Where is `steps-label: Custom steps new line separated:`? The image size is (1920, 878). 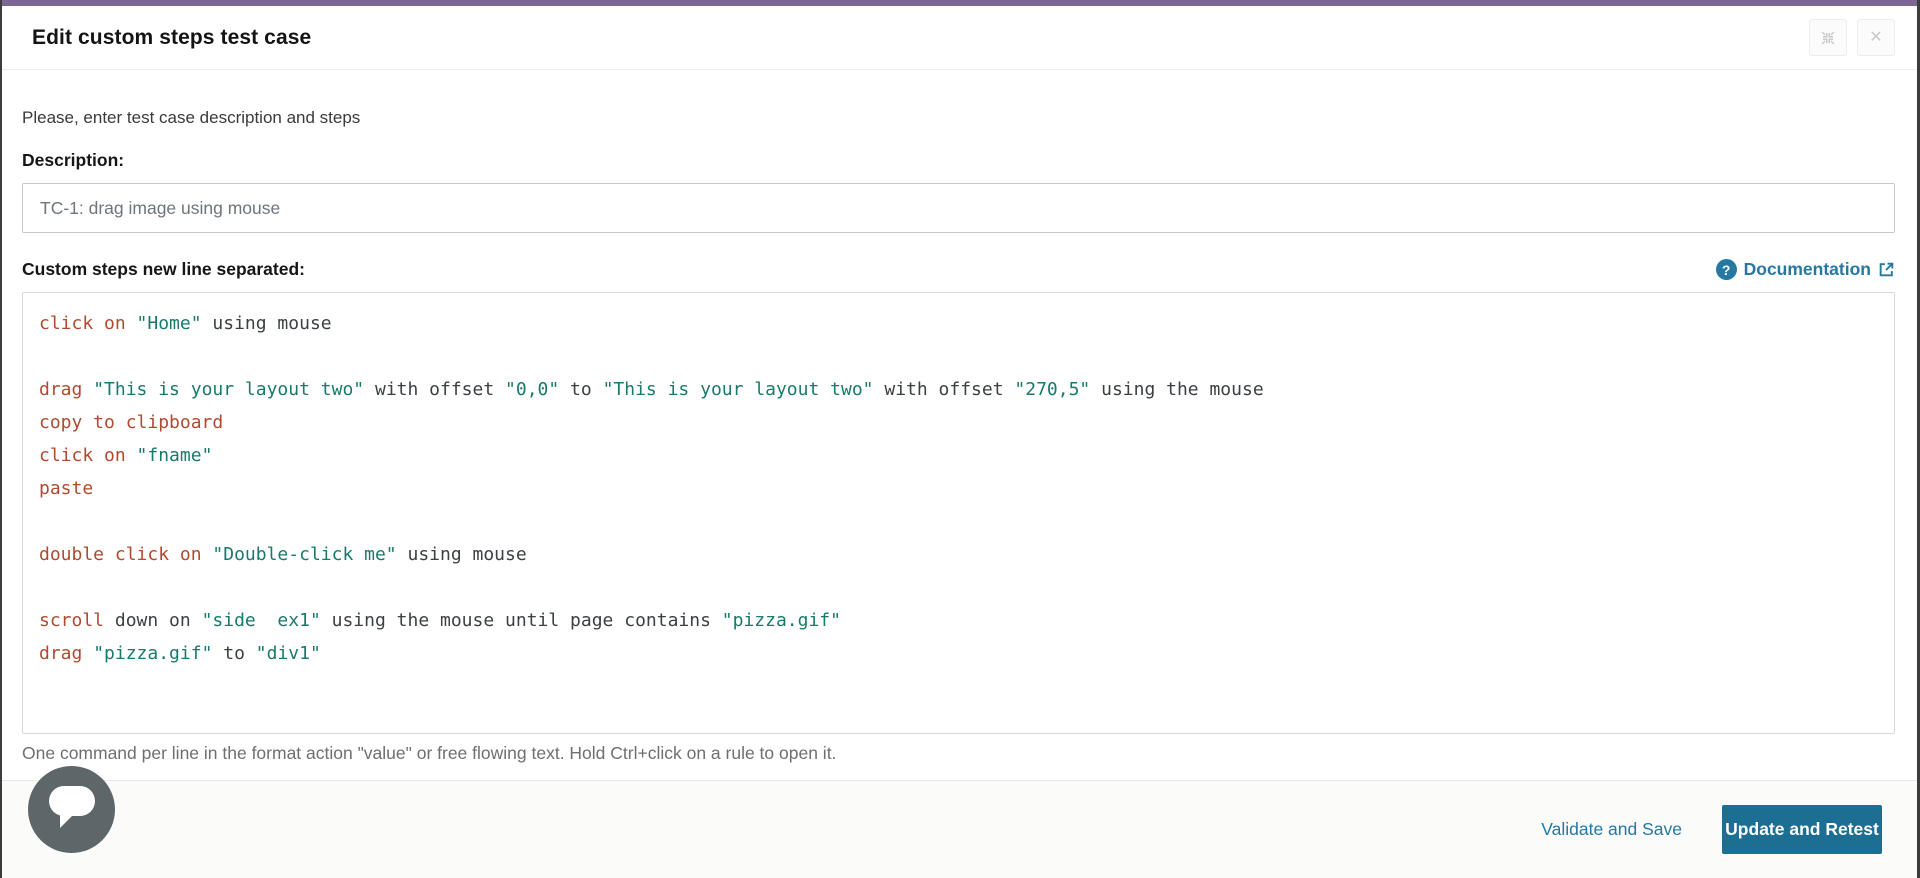
steps-label: Custom steps new line separated: is located at coordinates (163, 269).